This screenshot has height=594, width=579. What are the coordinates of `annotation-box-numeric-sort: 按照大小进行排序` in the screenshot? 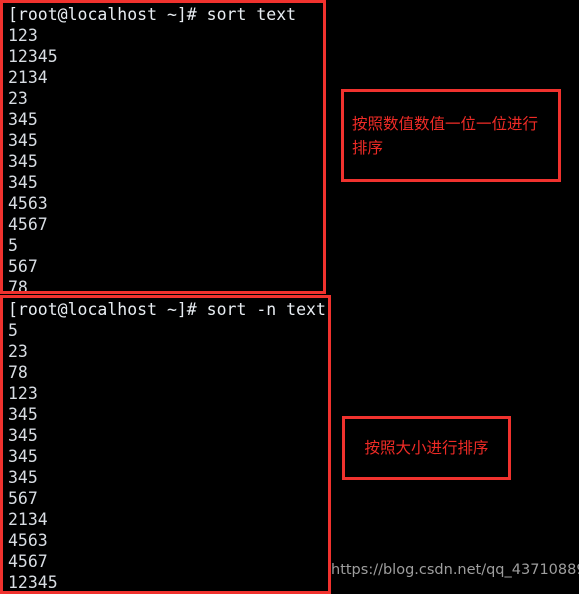 It's located at (426, 448).